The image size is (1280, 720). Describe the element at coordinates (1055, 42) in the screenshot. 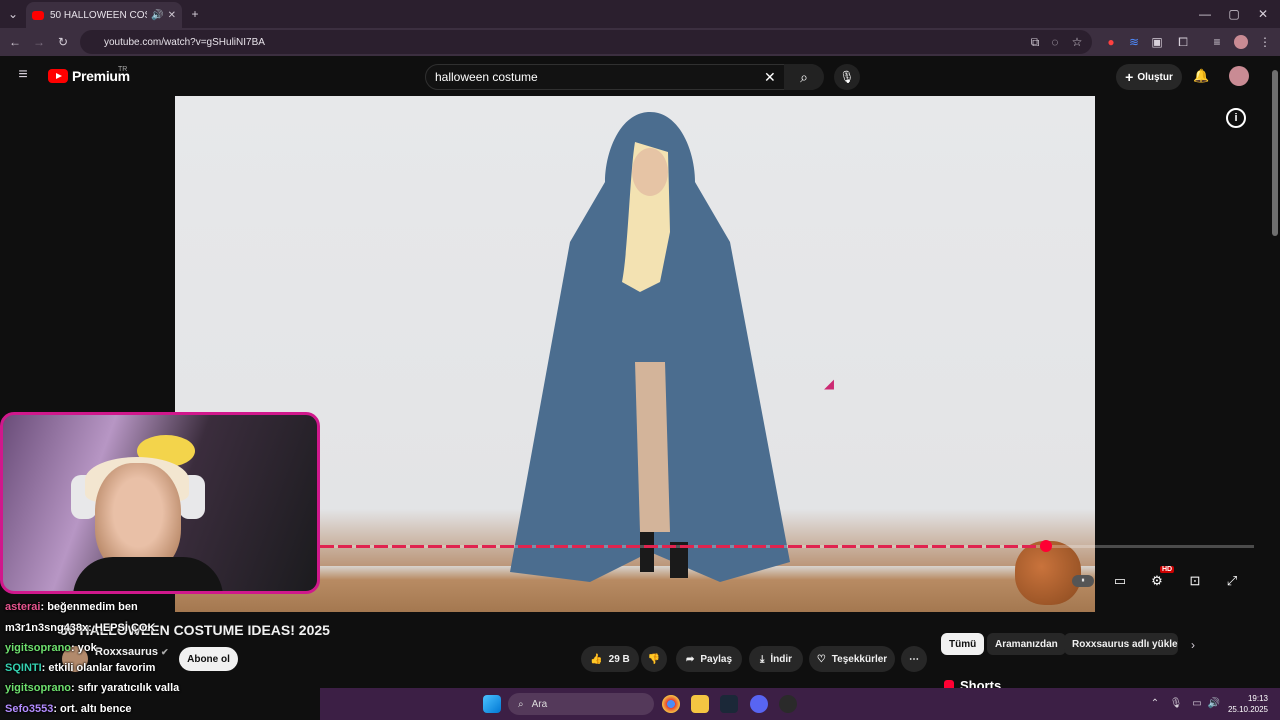

I see `eye-off-icon: ◌` at that location.